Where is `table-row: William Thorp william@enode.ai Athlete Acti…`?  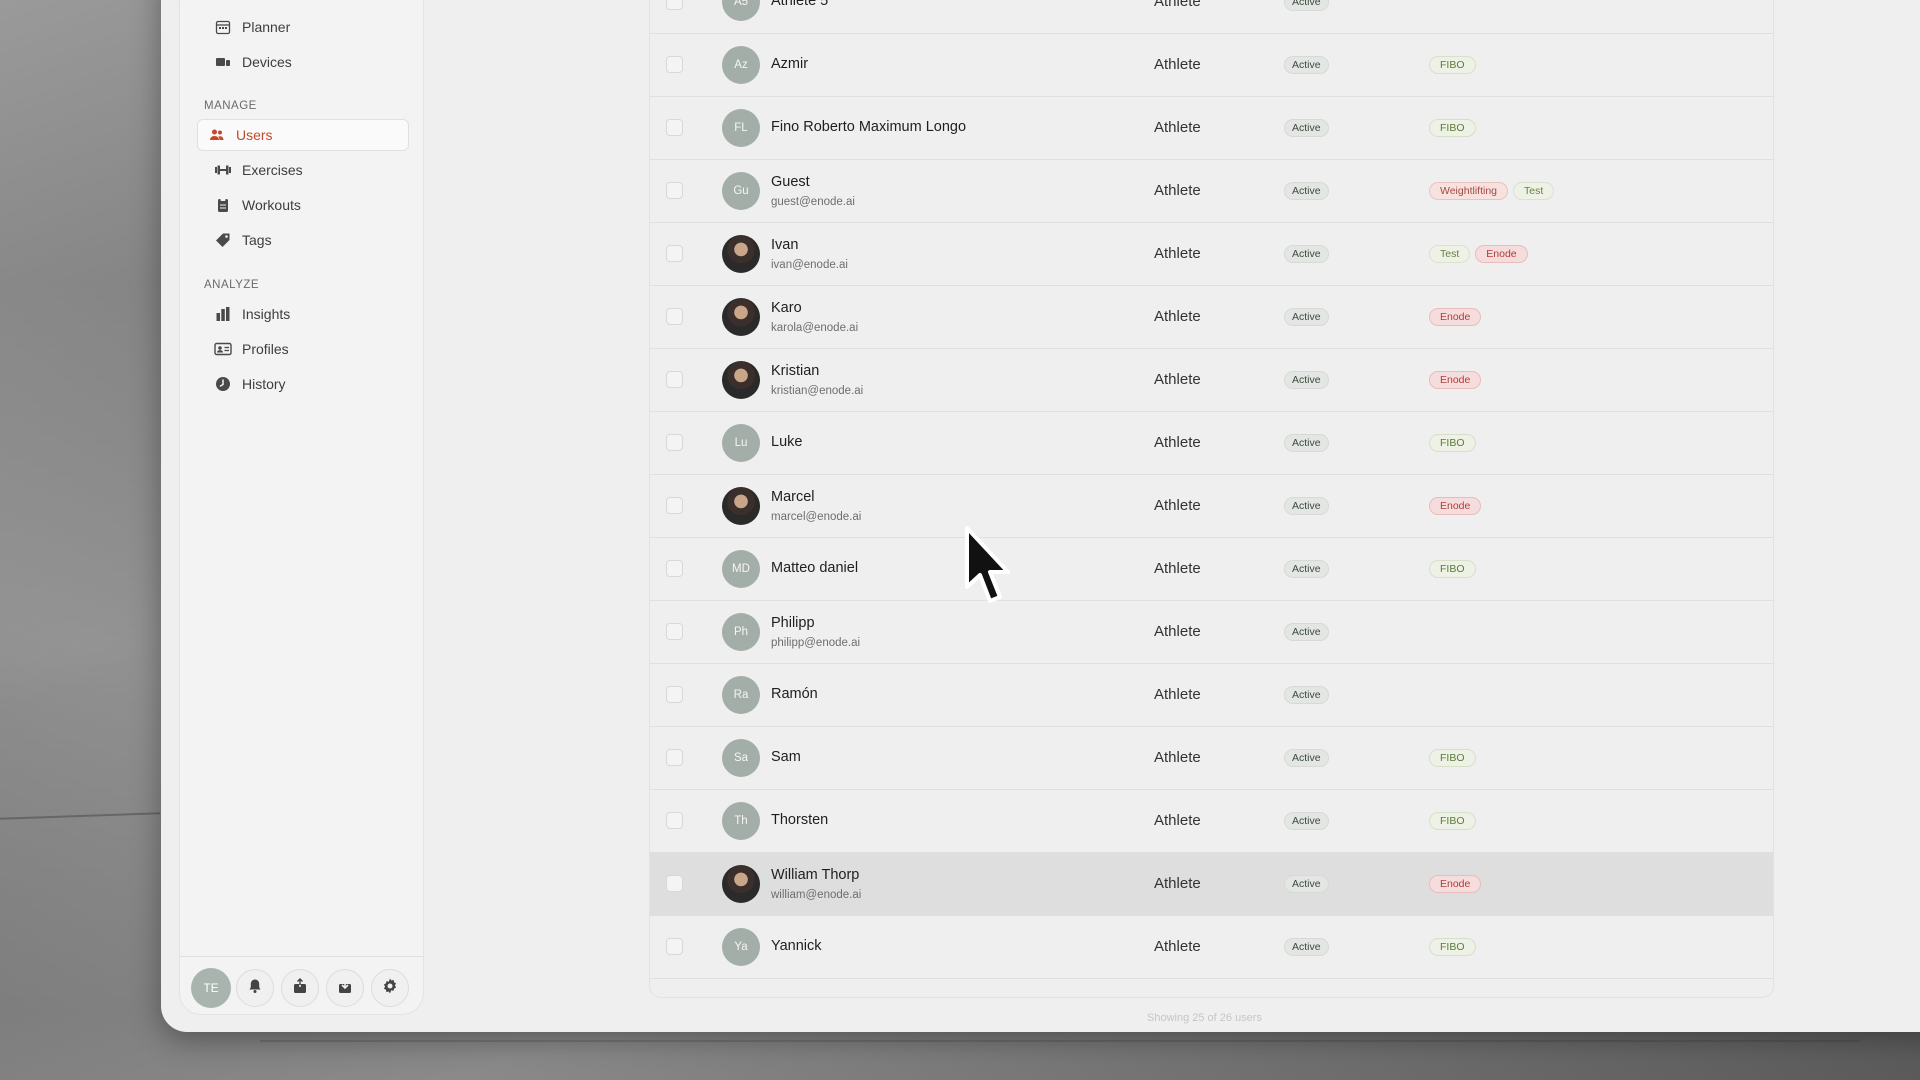
table-row: William Thorp william@enode.ai Athlete Acti… is located at coordinates (1211, 884).